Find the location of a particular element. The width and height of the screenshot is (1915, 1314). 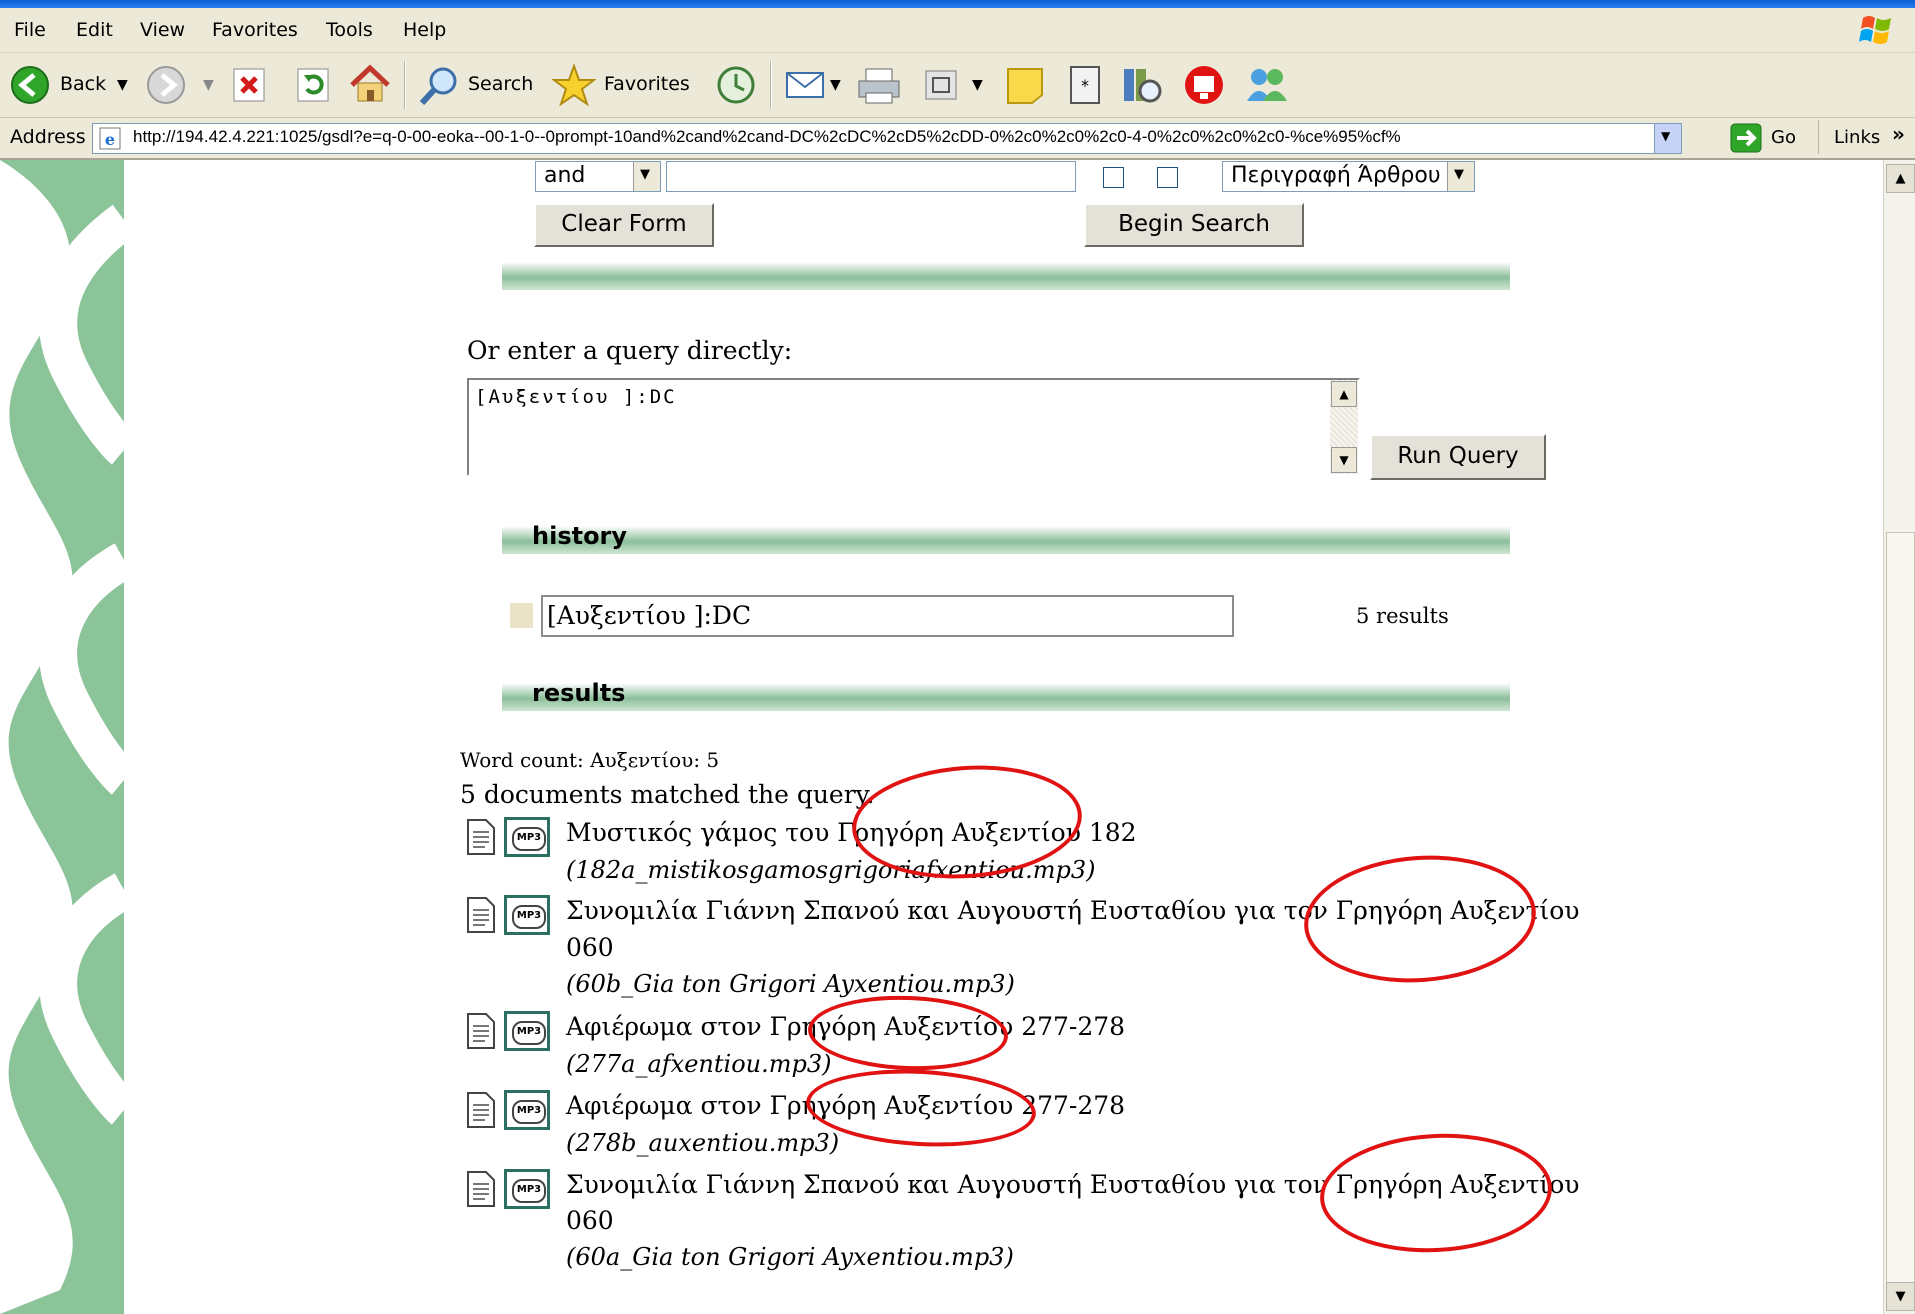

back-dropdown-icon: ▼ is located at coordinates (122, 85).